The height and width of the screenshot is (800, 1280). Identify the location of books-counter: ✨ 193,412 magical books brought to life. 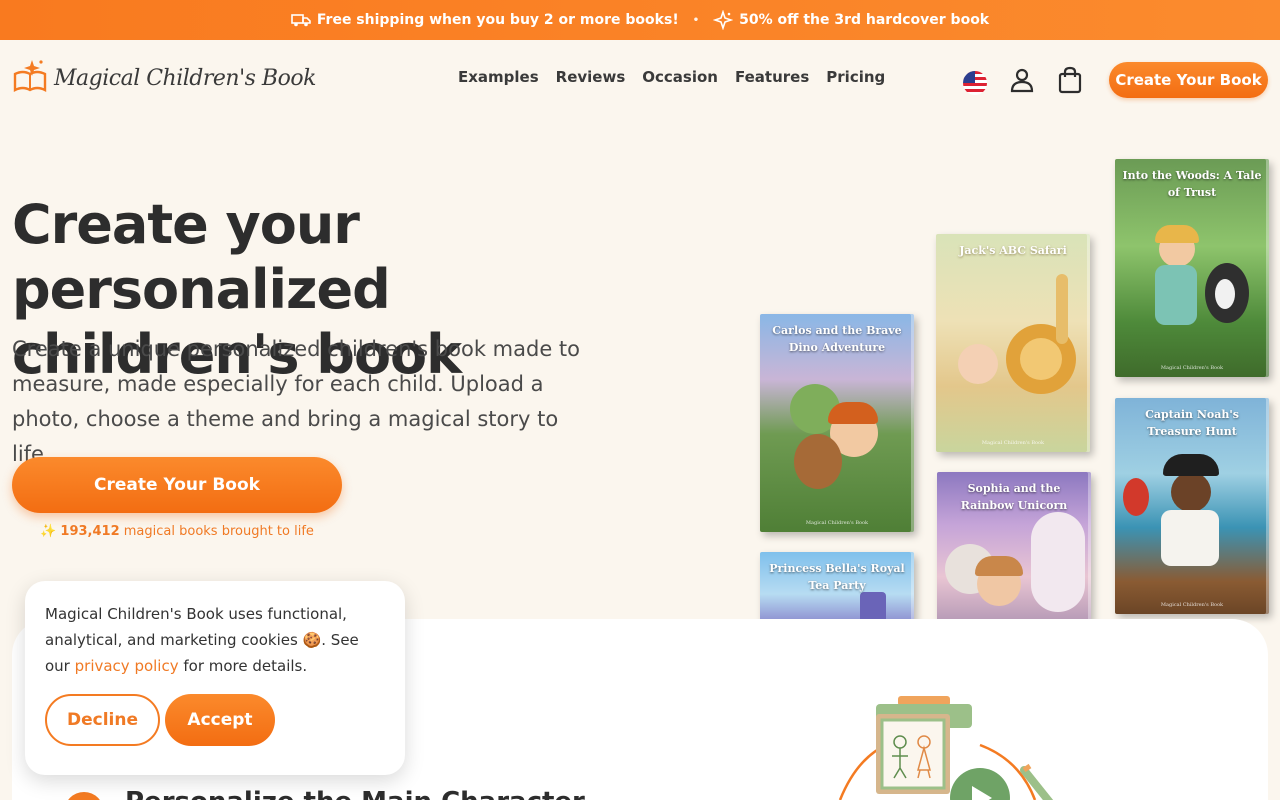
(177, 531).